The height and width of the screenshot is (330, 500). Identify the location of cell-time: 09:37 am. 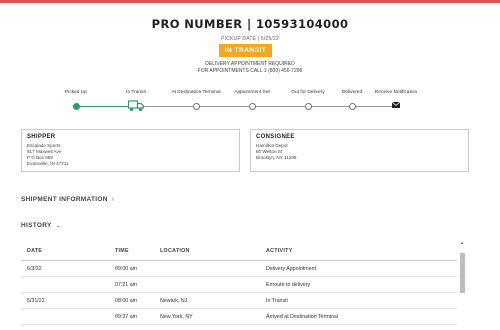
(126, 317).